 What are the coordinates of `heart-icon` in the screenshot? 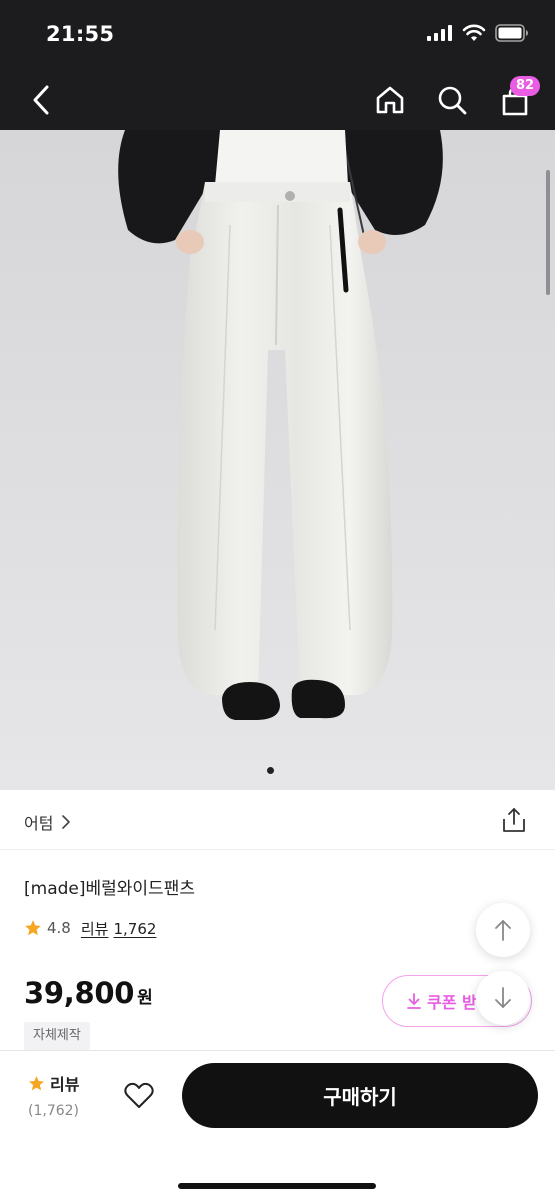 It's located at (139, 1095).